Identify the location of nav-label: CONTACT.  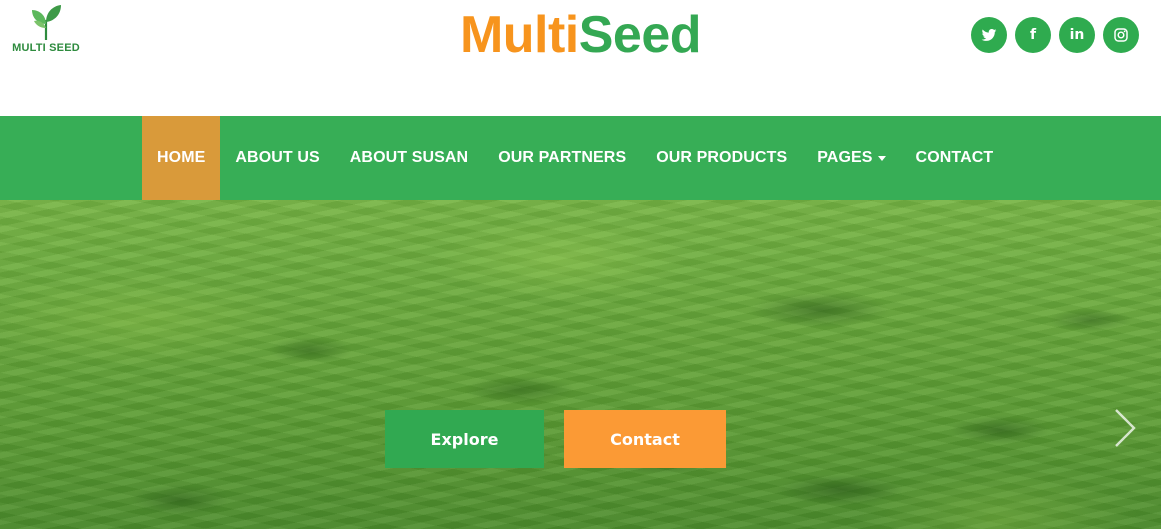
(954, 157).